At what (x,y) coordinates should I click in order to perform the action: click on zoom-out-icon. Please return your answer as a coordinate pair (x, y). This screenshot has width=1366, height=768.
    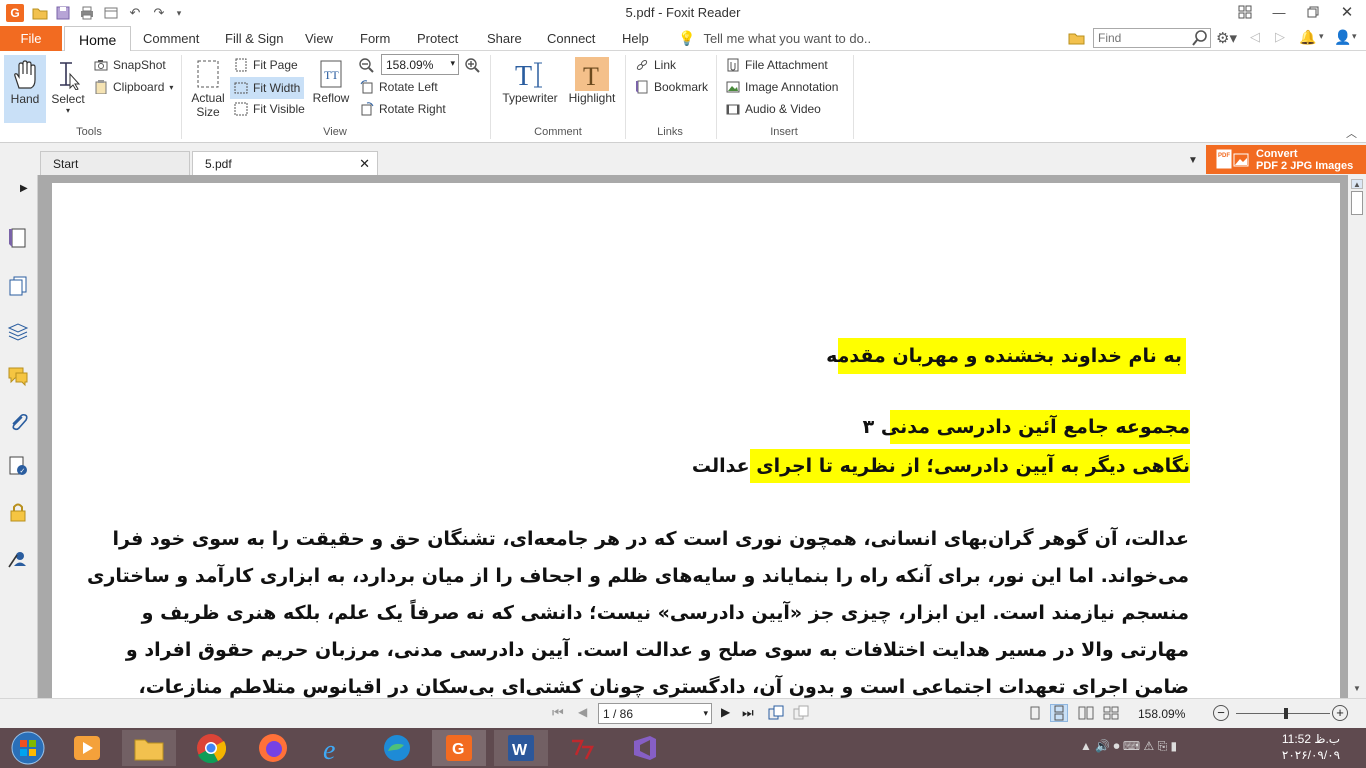
    Looking at the image, I should click on (366, 65).